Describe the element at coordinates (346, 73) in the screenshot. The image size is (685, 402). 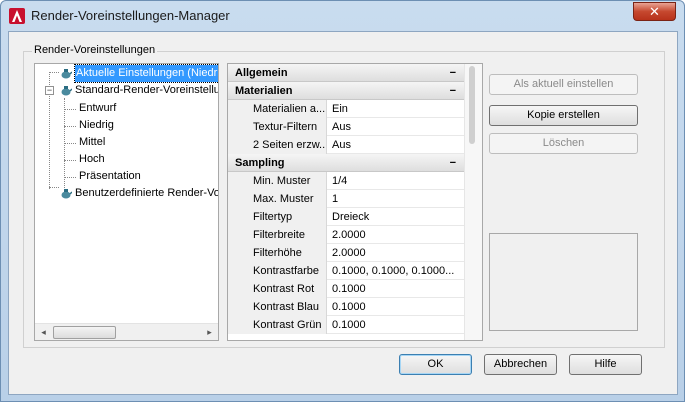
I see `section-header-general: Allgemein −` at that location.